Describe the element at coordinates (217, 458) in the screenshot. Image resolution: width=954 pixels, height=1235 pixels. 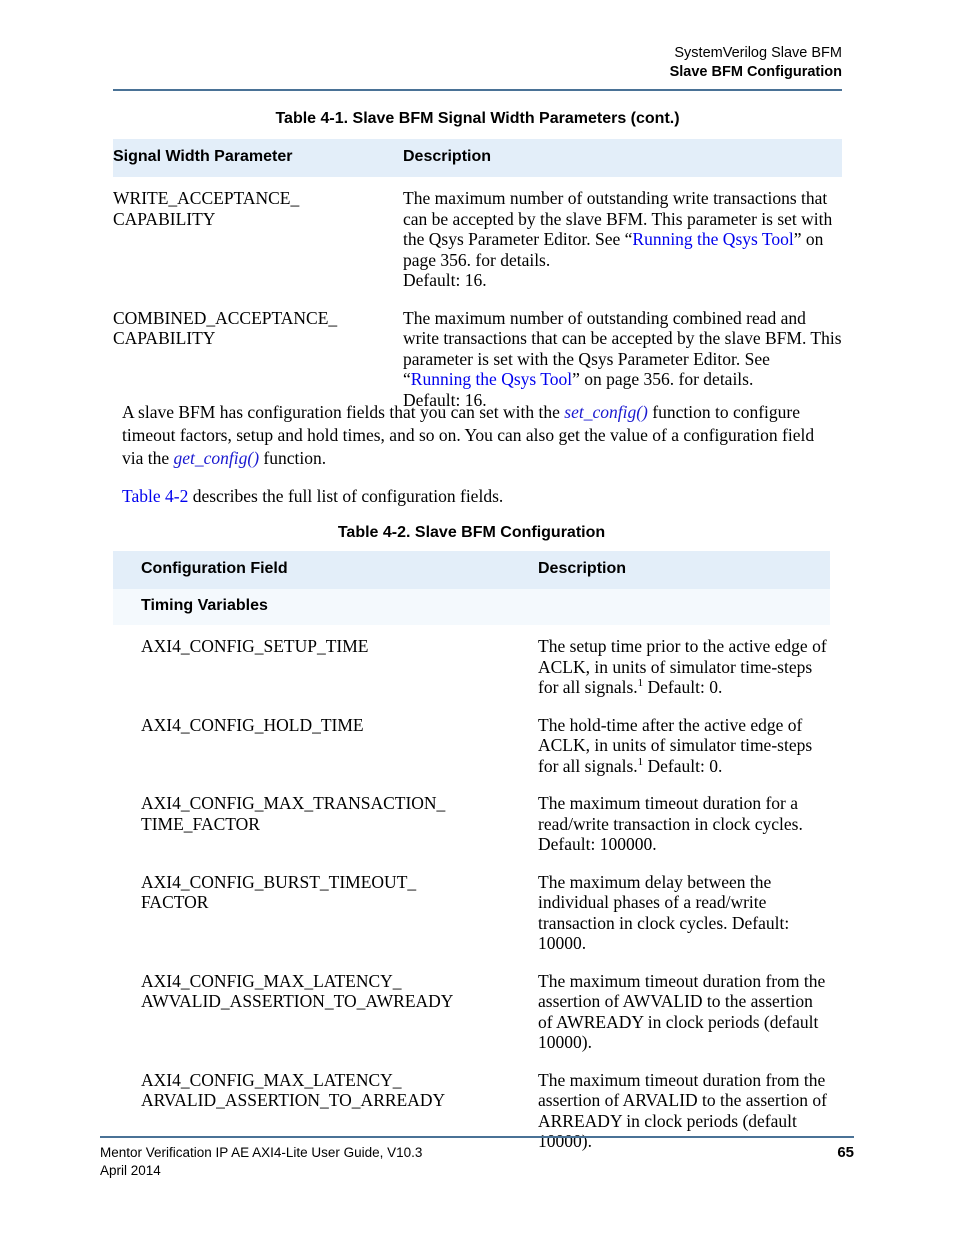
I see `func-get-config: get_config()` at that location.